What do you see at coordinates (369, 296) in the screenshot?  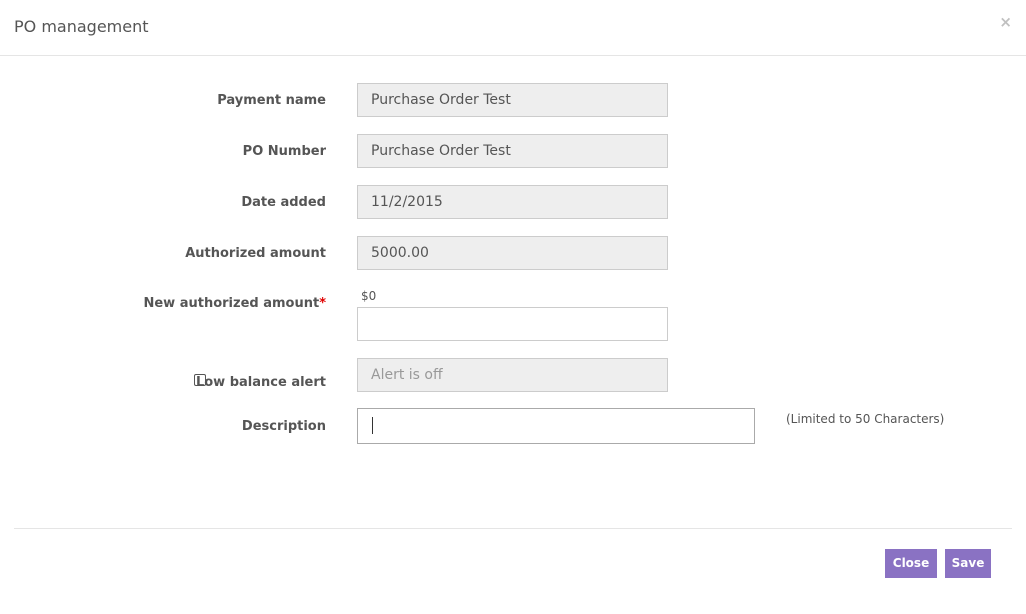 I see `new-authorized-amount-hint: $0` at bounding box center [369, 296].